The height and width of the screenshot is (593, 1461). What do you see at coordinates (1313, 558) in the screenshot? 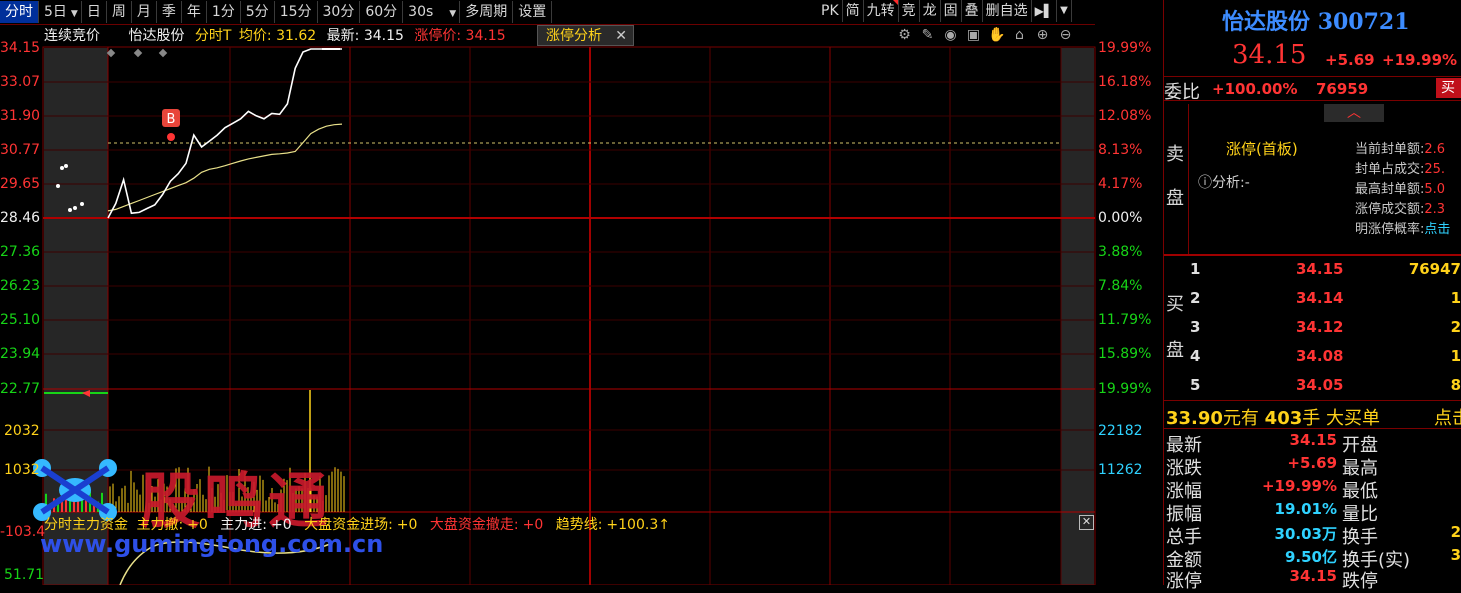
I see `quote-row: 金额 9.50亿 换手(实) 3` at bounding box center [1313, 558].